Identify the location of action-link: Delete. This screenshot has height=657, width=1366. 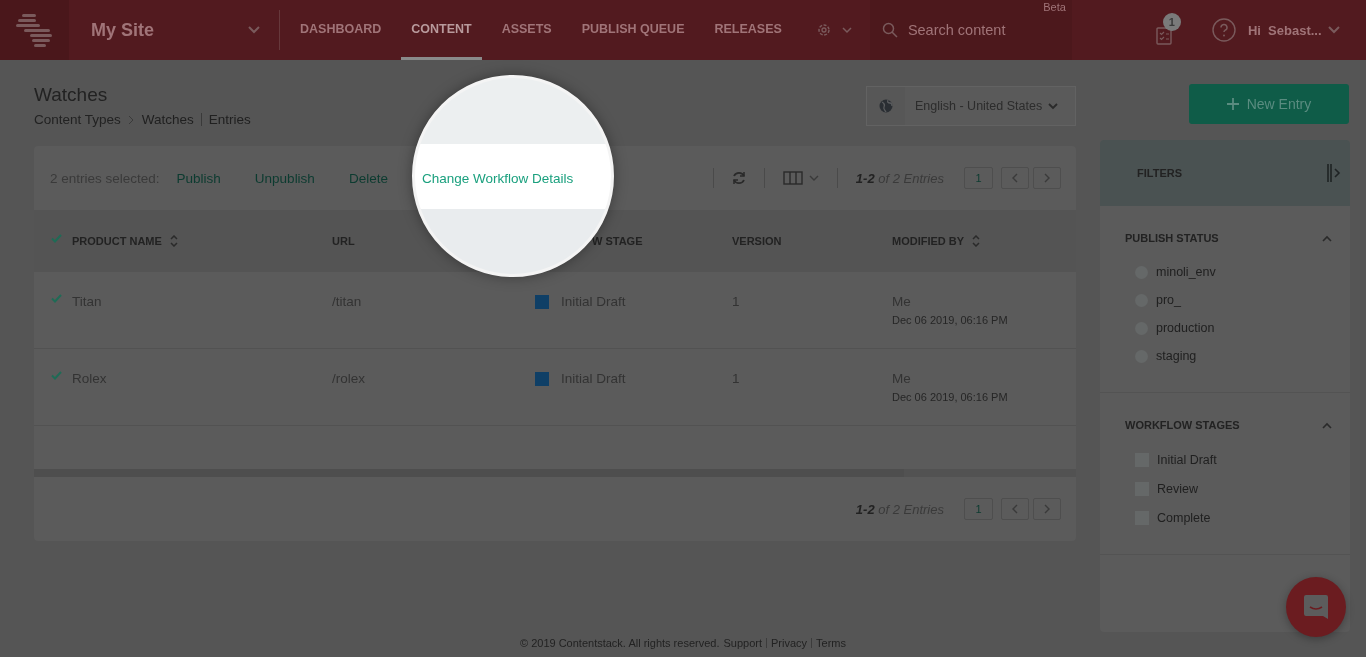
(368, 178).